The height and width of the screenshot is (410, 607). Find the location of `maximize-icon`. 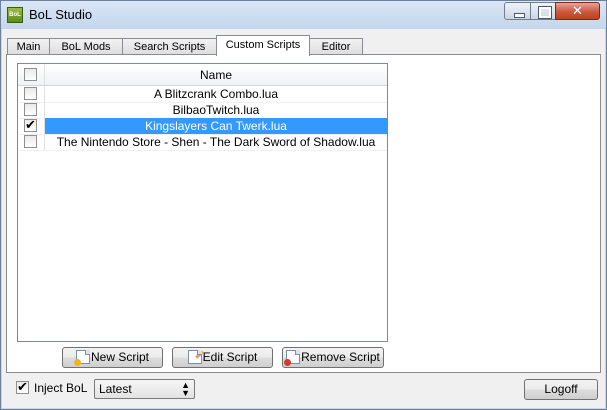

maximize-icon is located at coordinates (545, 12).